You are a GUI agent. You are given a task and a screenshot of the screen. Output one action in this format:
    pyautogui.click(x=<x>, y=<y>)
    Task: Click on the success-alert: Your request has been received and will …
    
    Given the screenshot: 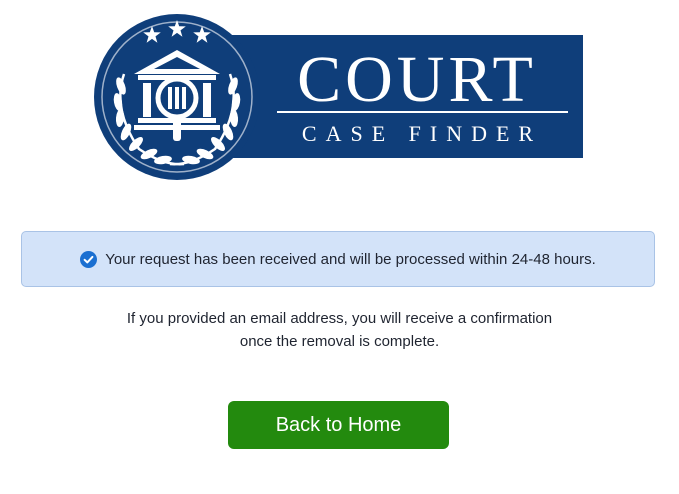 What is the action you would take?
    pyautogui.click(x=338, y=259)
    